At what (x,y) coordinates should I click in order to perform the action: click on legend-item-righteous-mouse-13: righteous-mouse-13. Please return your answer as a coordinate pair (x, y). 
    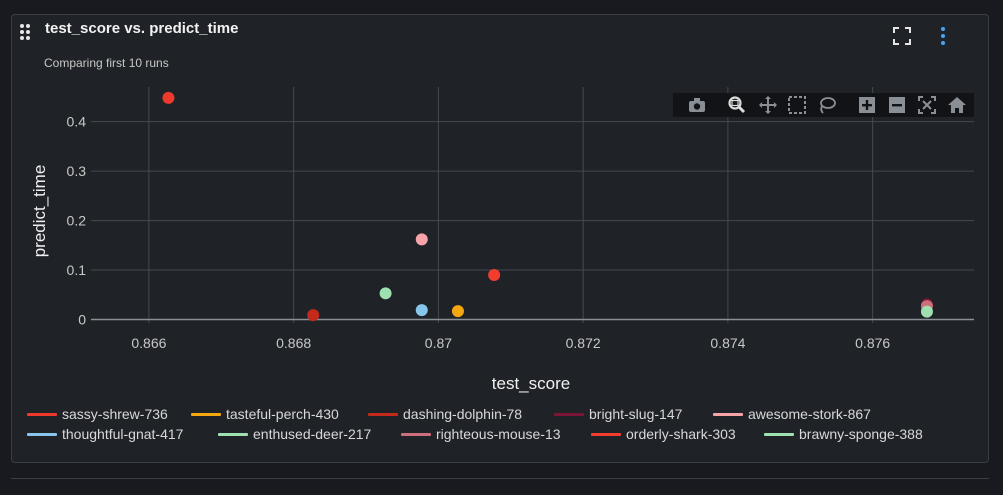
    Looking at the image, I should click on (481, 434).